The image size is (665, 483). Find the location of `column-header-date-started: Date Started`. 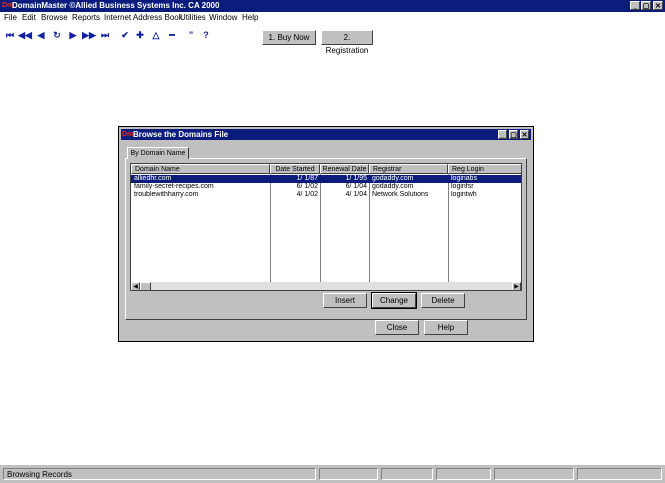

column-header-date-started: Date Started is located at coordinates (295, 169).